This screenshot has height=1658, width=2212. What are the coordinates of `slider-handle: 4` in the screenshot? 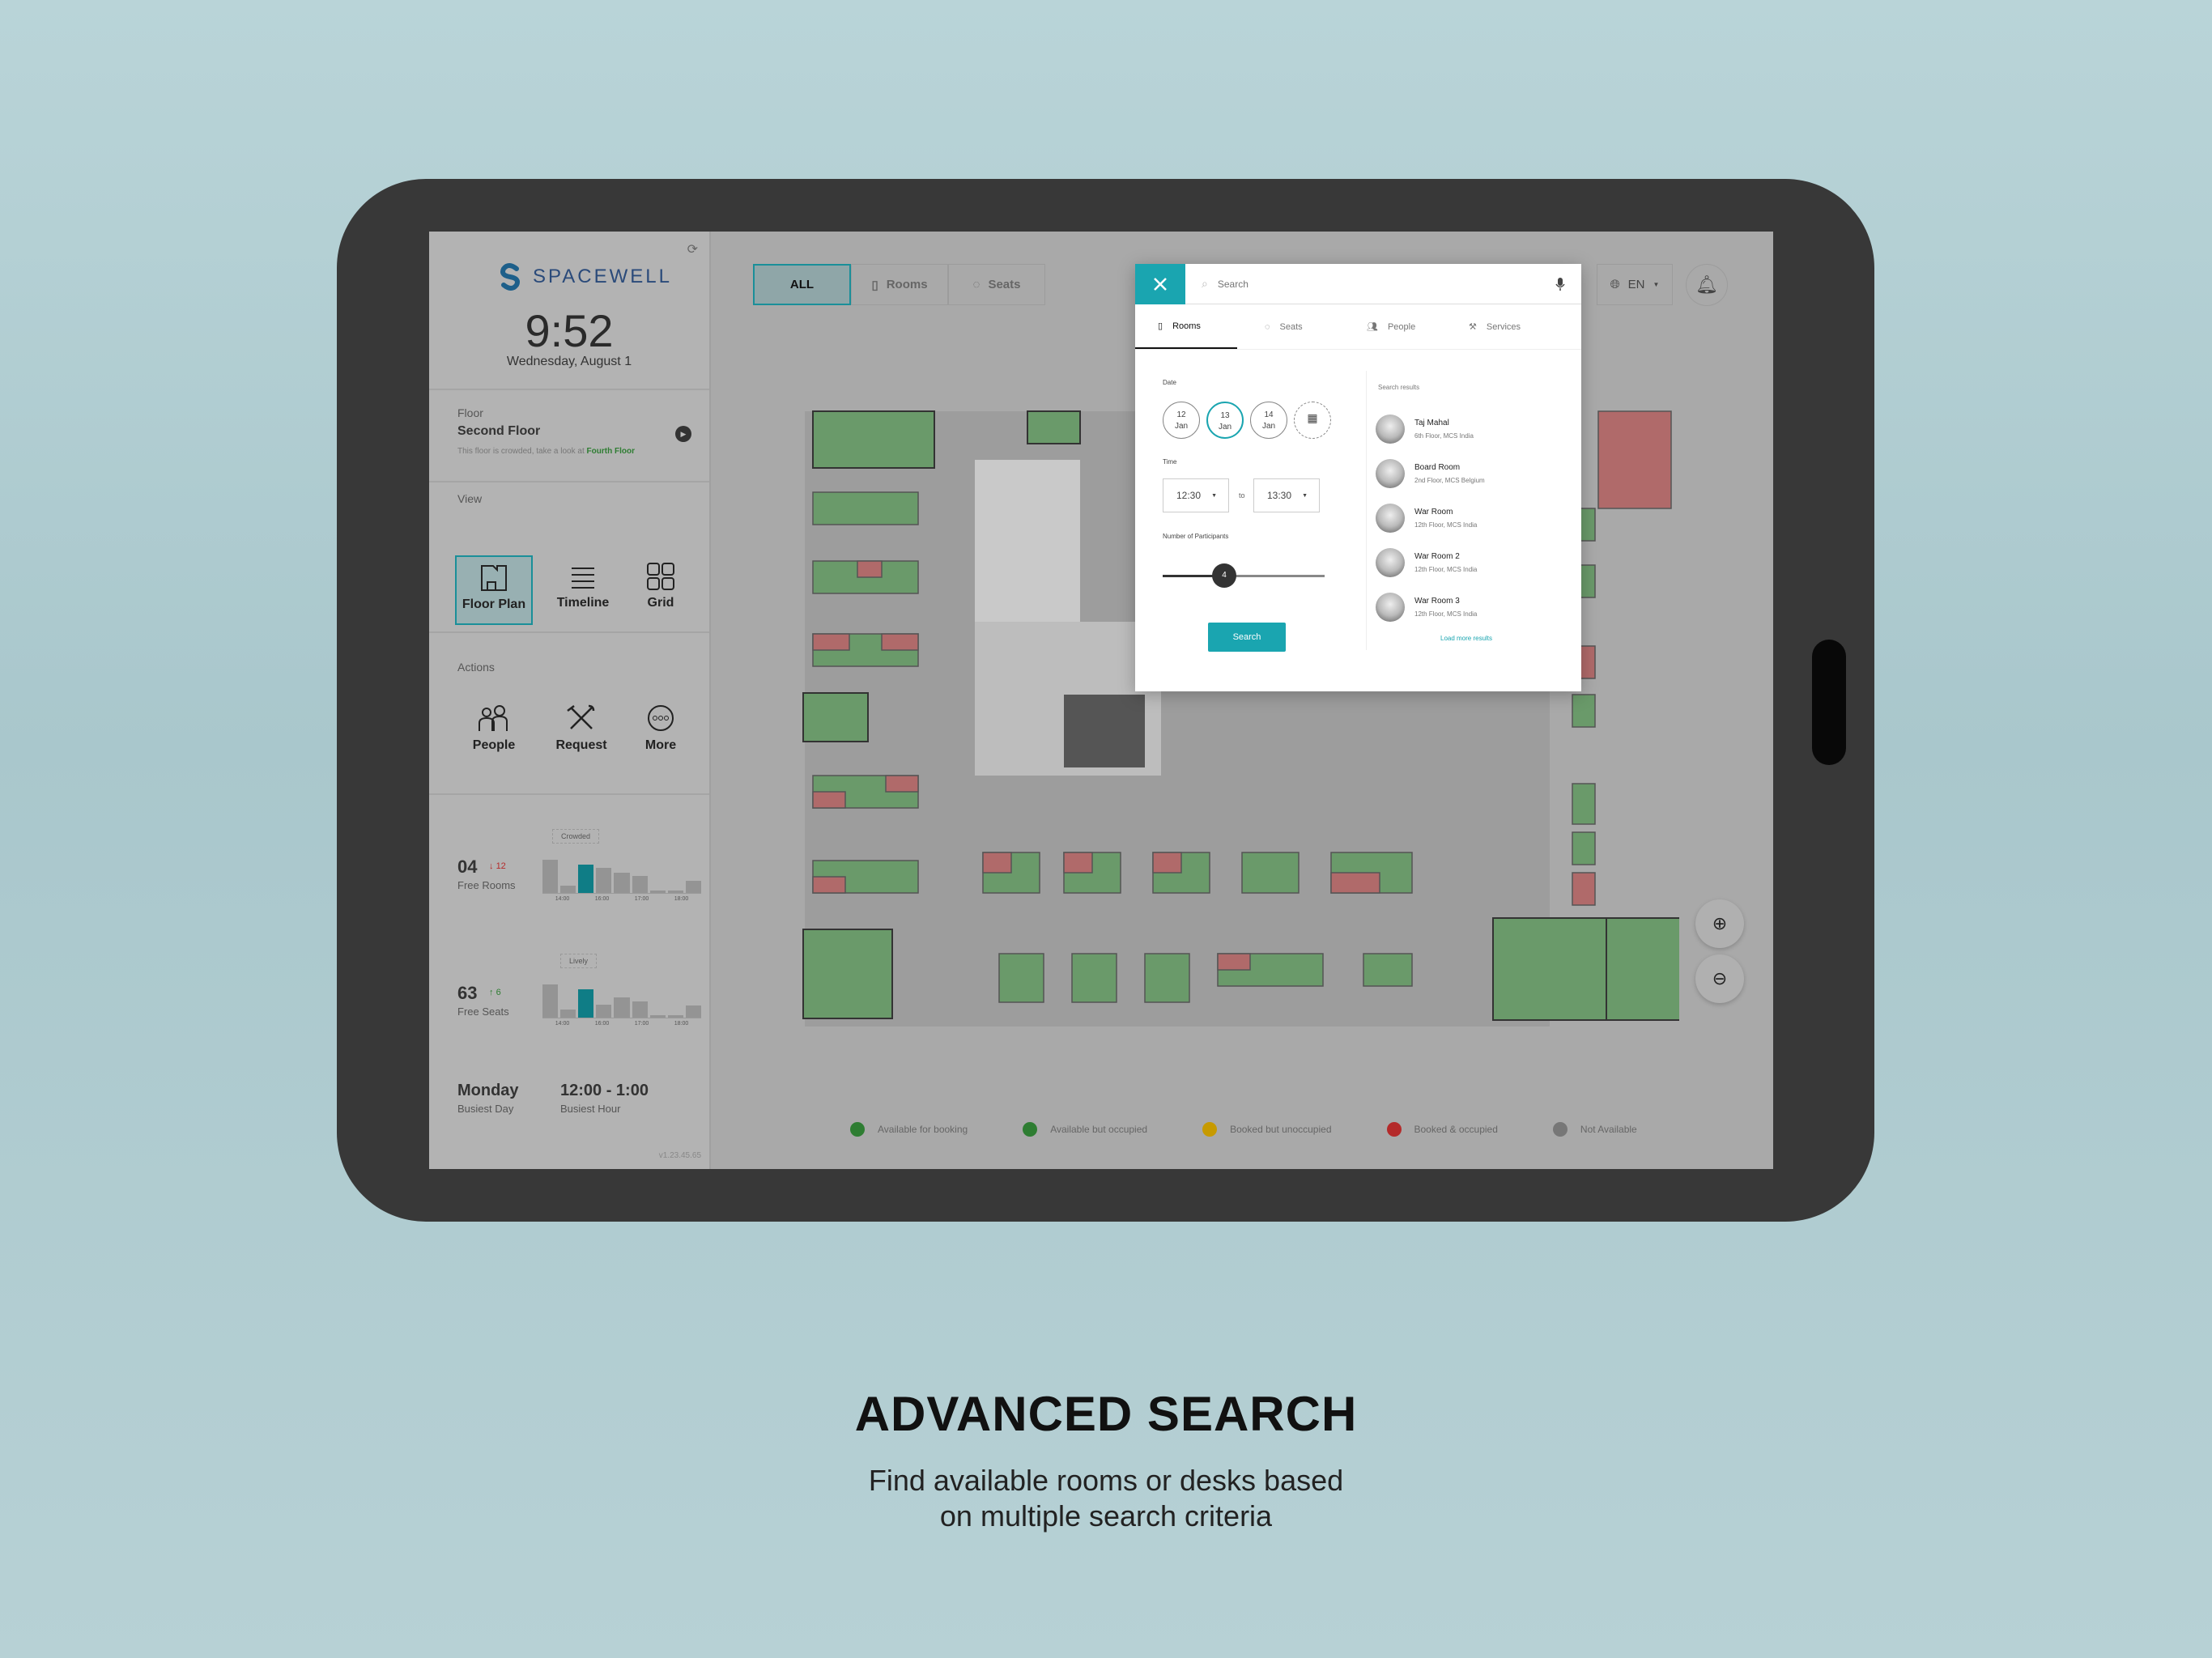 It's located at (1224, 575).